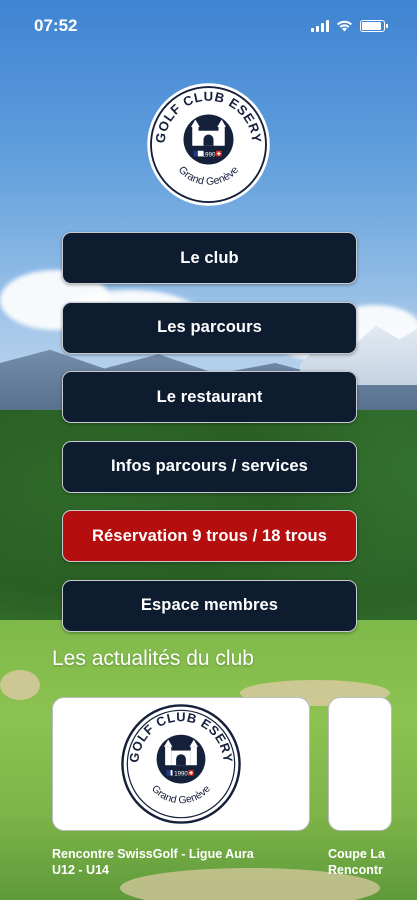 This screenshot has width=417, height=900. Describe the element at coordinates (360, 764) in the screenshot. I see `news-card` at that location.